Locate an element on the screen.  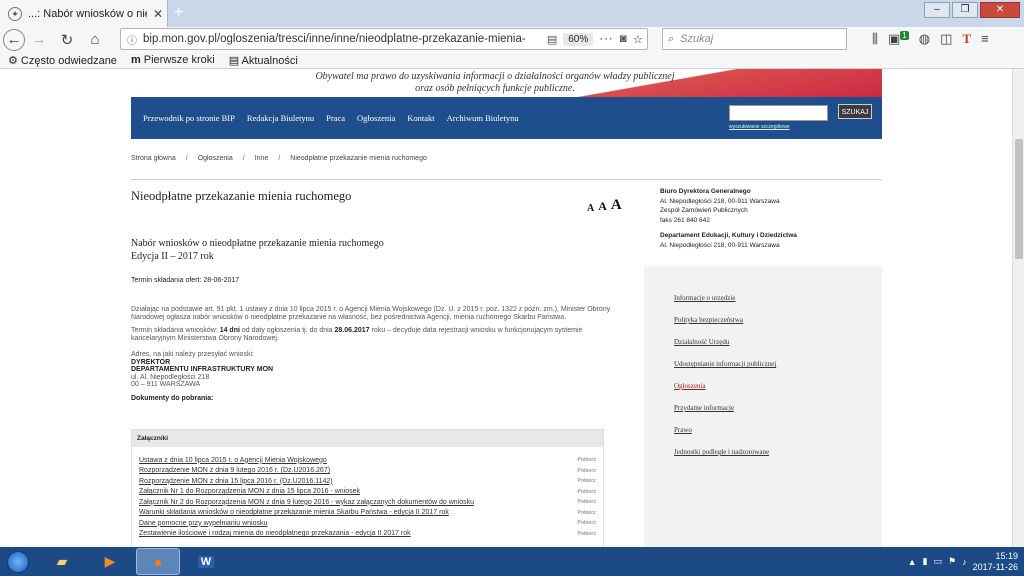
browser-tab: ✦ ...: Nabór wniosków o nieodpłat ✕ is located at coordinates (84, 13).